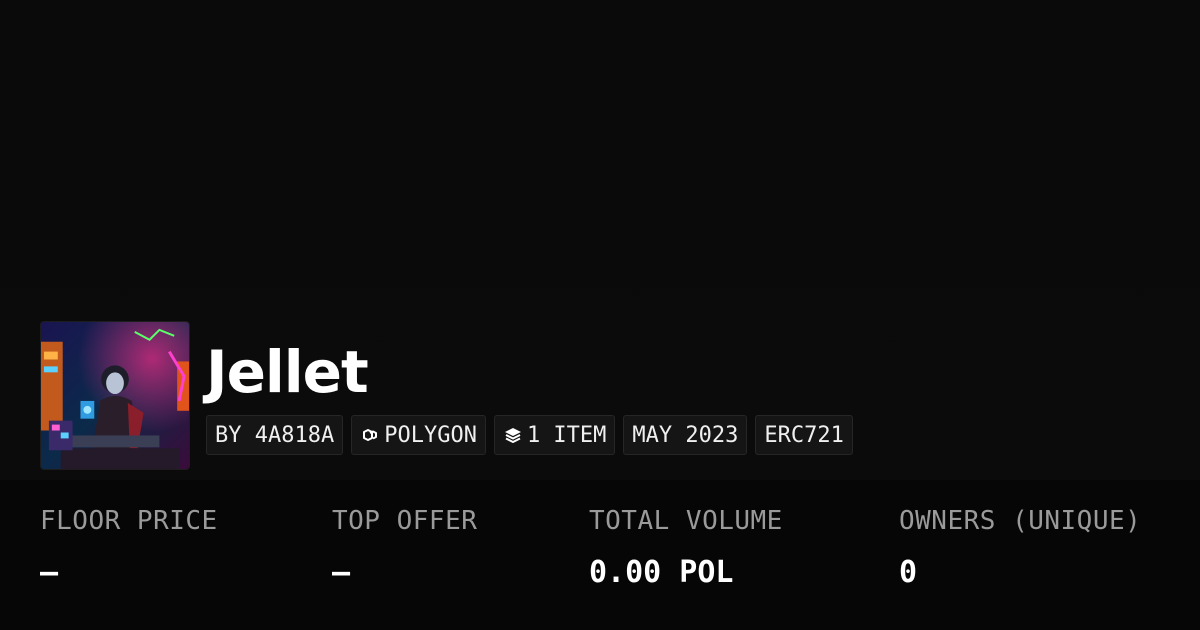  Describe the element at coordinates (686, 548) in the screenshot. I see `total-volume-stat: TOTAL VOLUME 0.00 POL` at that location.